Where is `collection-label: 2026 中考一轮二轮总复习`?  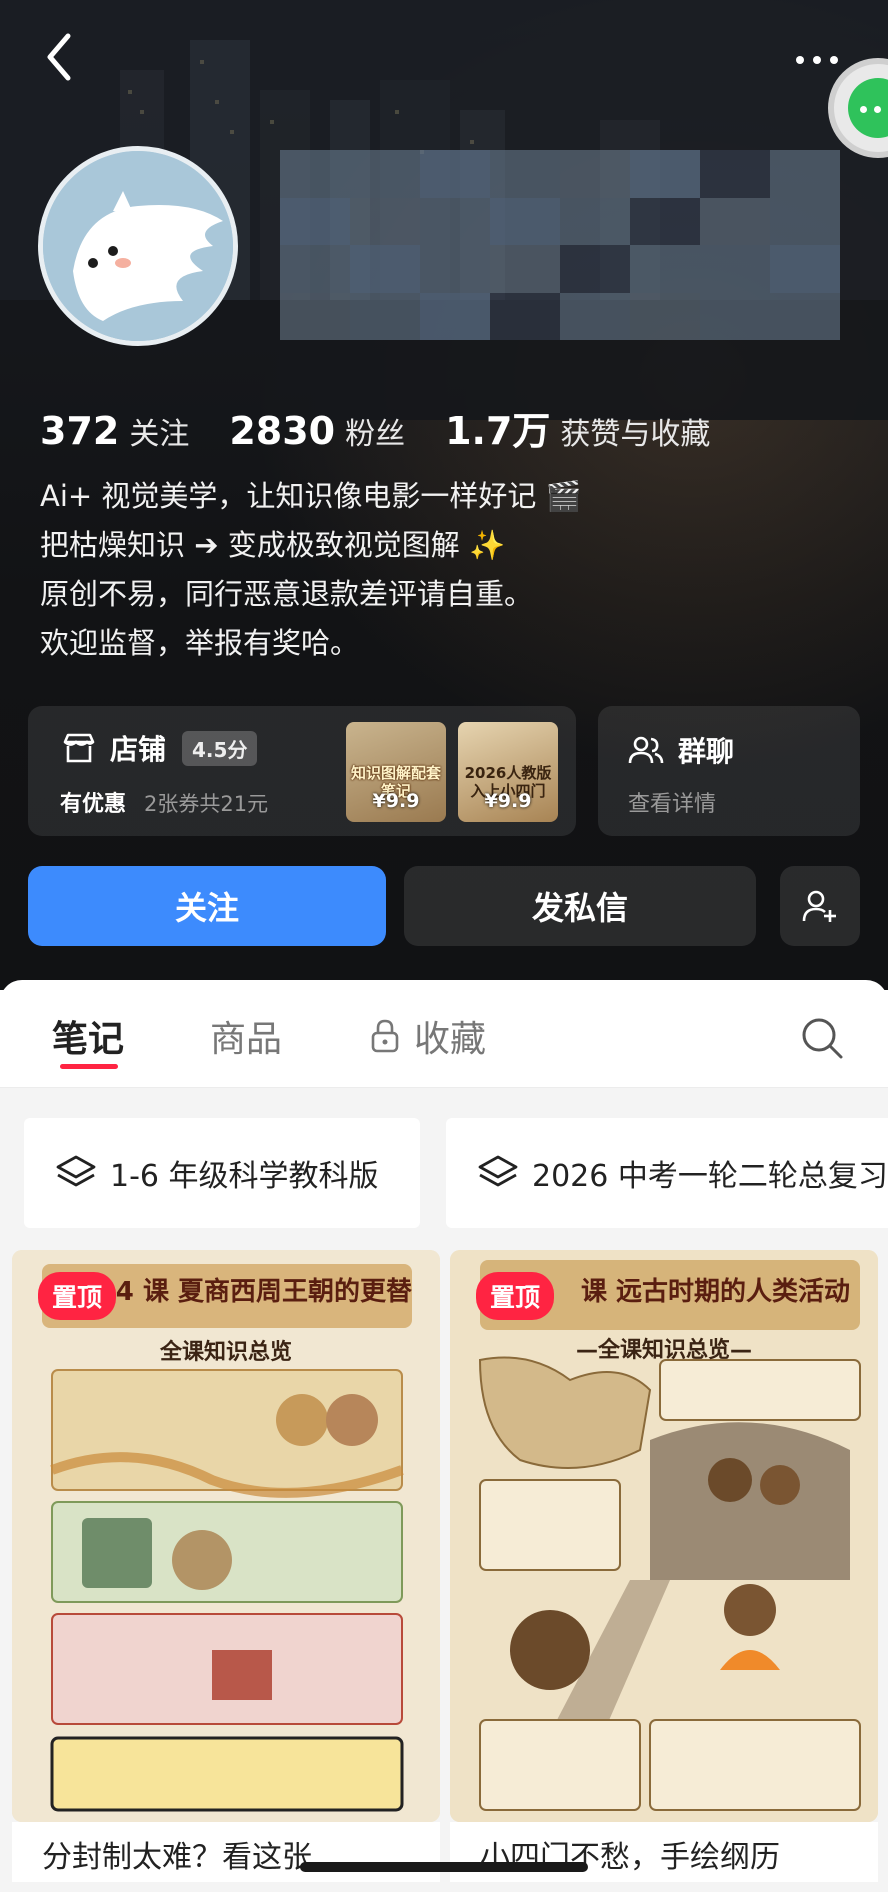
collection-label: 2026 中考一轮二轮总复习 is located at coordinates (710, 1176).